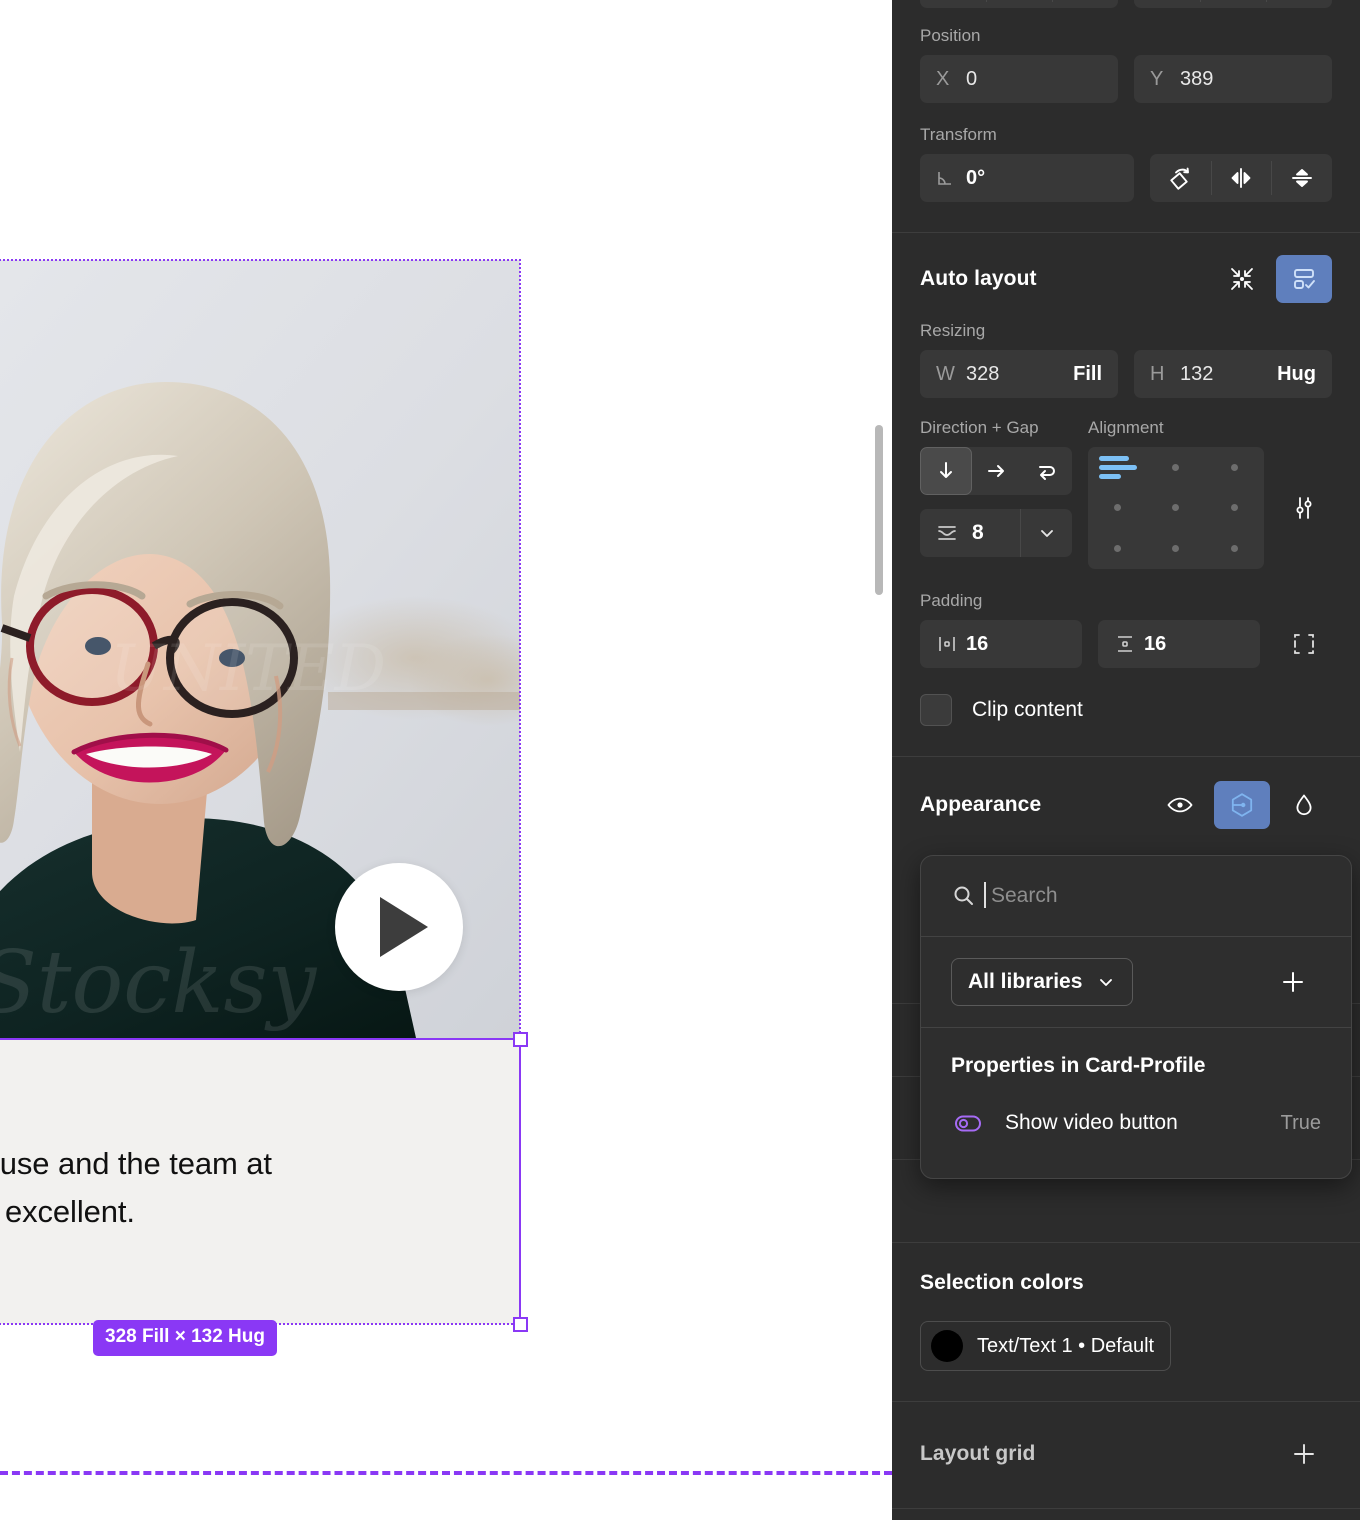 The width and height of the screenshot is (1360, 1520). What do you see at coordinates (1157, 373) in the screenshot?
I see `height-prefix: H` at bounding box center [1157, 373].